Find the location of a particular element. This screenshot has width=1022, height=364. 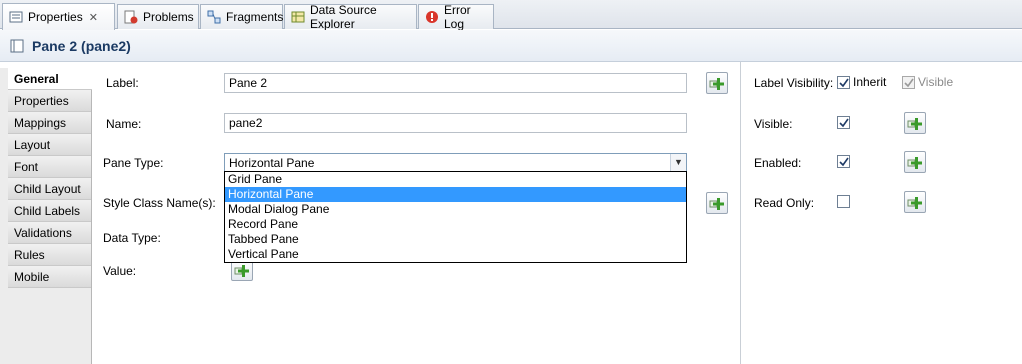

sidebar-item-child-labels: Child Labels is located at coordinates (49, 211).